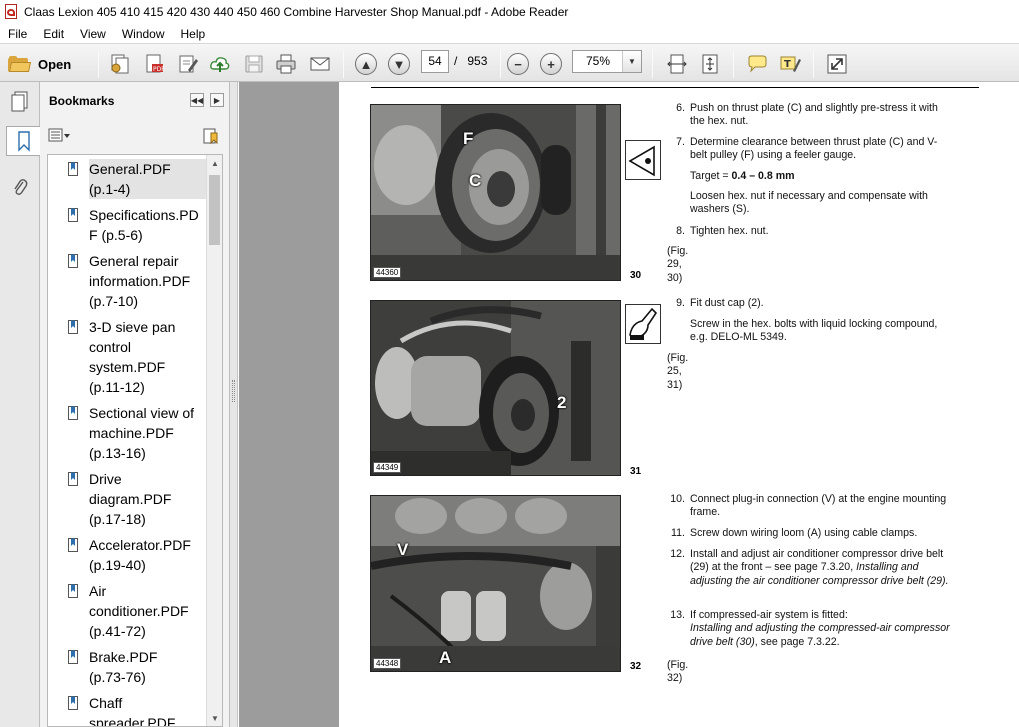 This screenshot has height=727, width=1019. What do you see at coordinates (143, 34) in the screenshot?
I see `menu-window: Window` at bounding box center [143, 34].